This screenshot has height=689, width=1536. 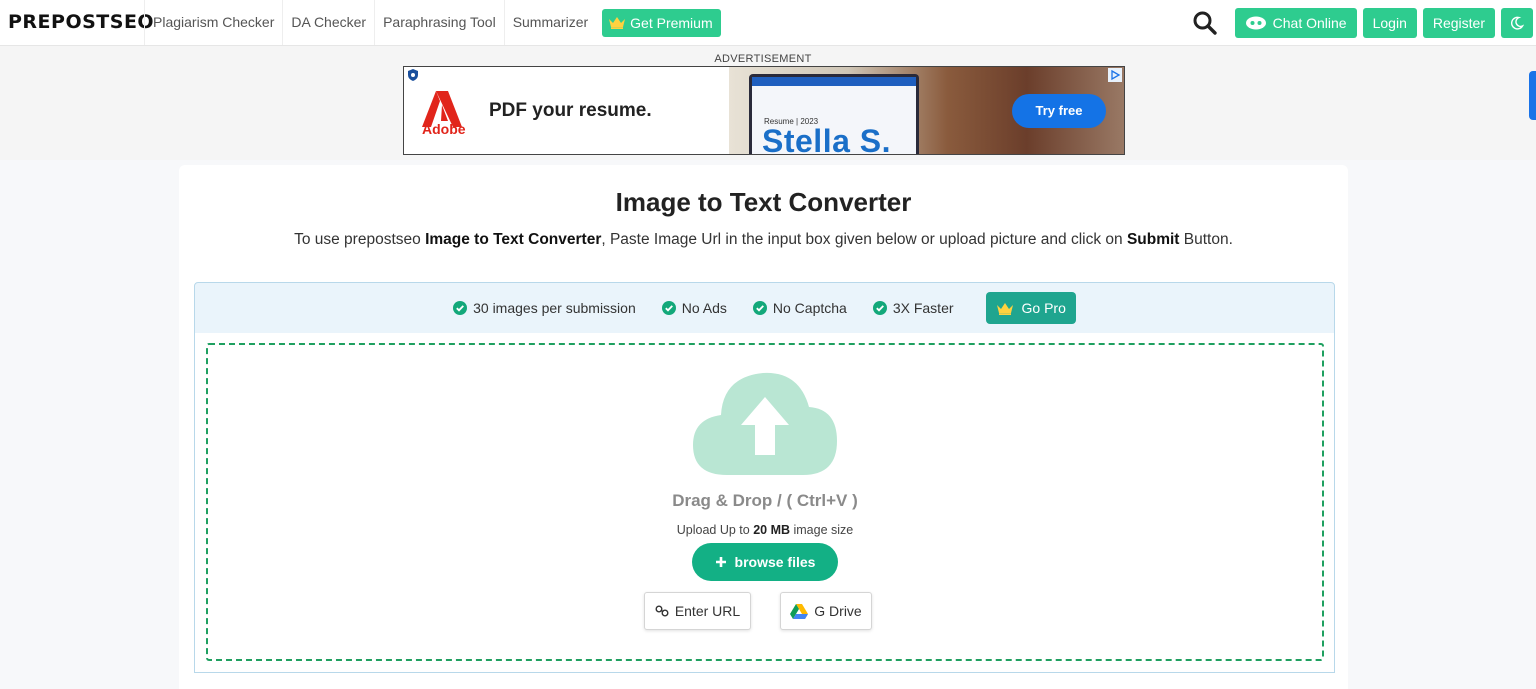 What do you see at coordinates (1255, 23) in the screenshot?
I see `chat-bot-icon` at bounding box center [1255, 23].